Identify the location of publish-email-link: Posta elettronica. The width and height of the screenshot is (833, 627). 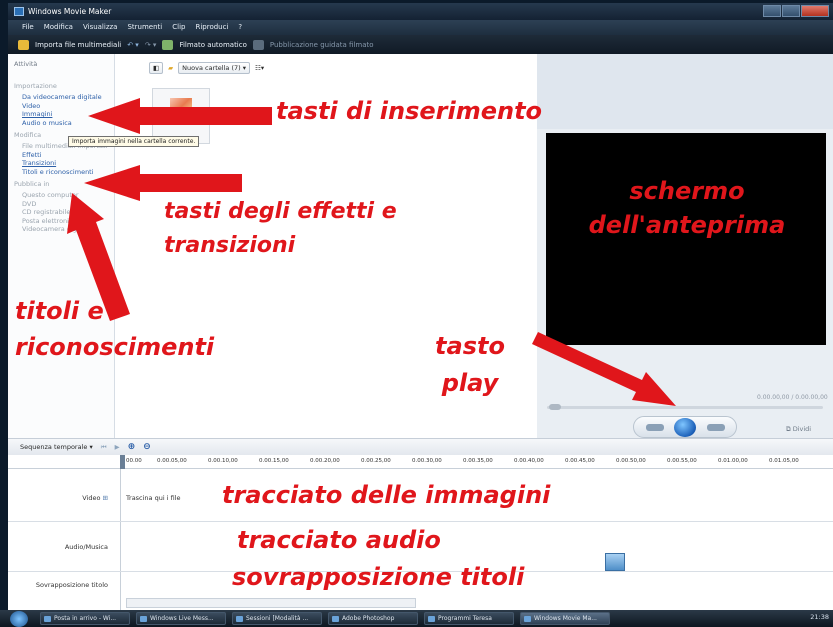
(64, 221).